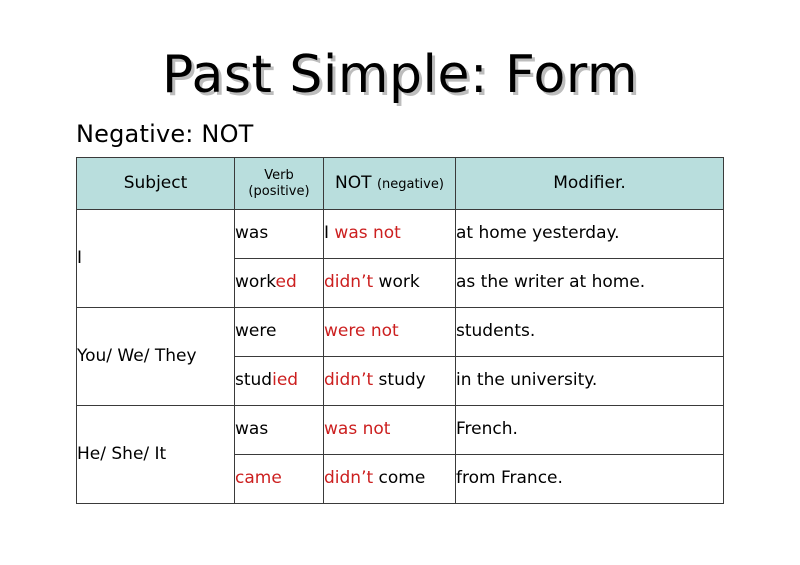  What do you see at coordinates (285, 380) in the screenshot?
I see `verb-ending: ied` at bounding box center [285, 380].